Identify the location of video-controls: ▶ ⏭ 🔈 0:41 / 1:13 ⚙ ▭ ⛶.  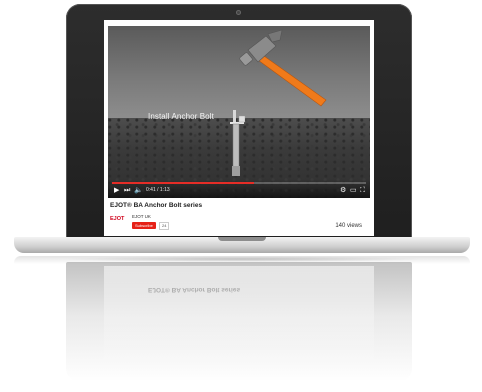
(239, 189).